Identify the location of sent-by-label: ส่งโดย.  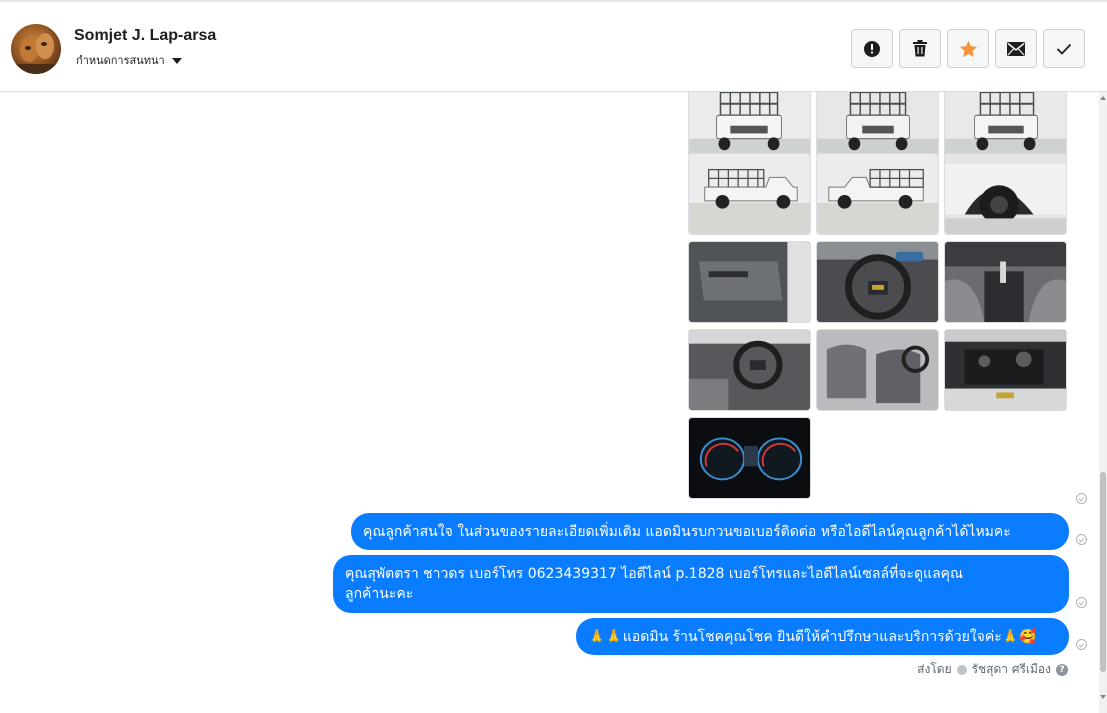
(934, 669).